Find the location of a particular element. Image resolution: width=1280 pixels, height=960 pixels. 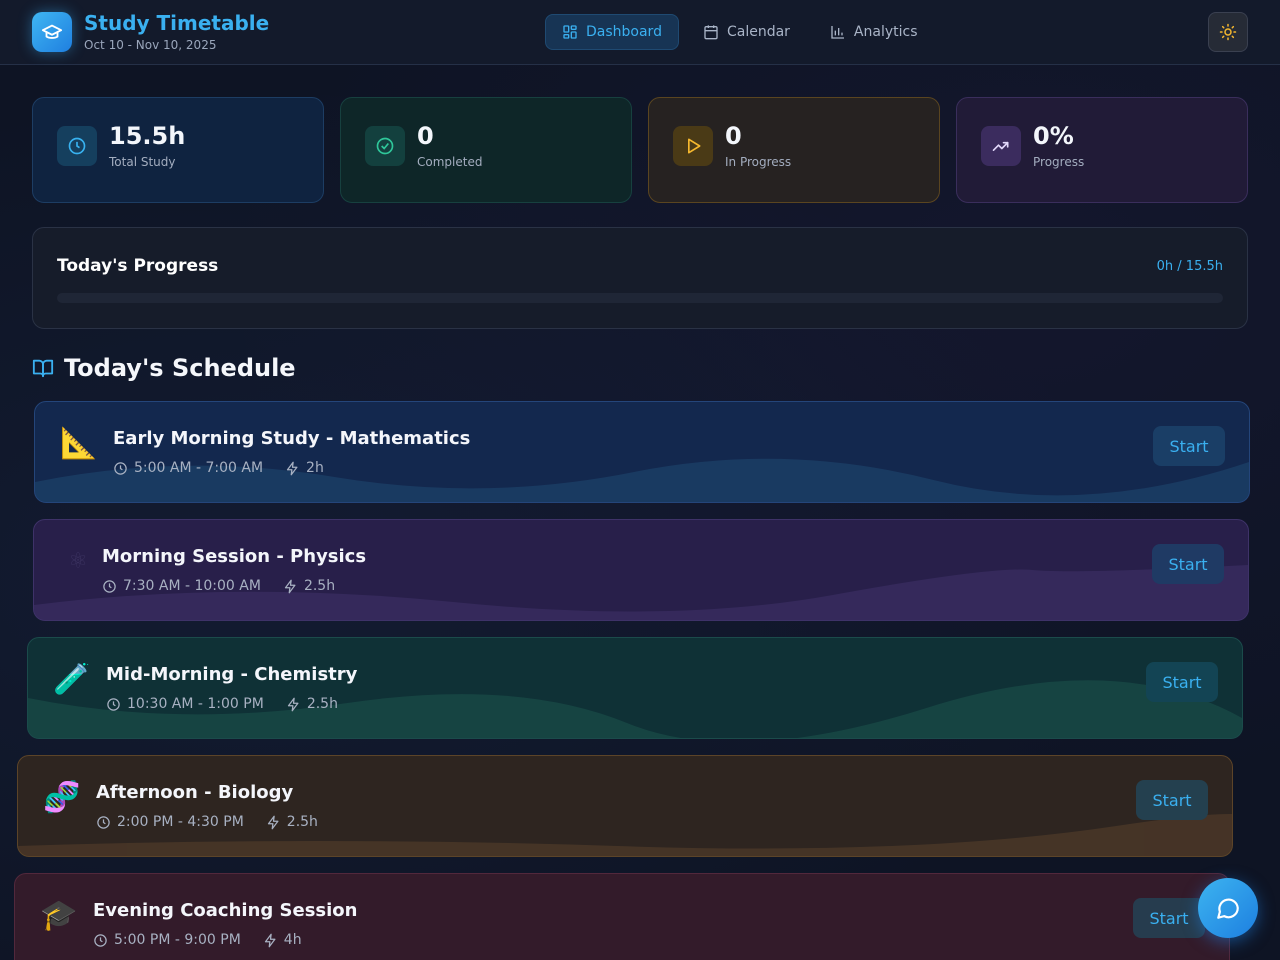

session-emoji: 📐 is located at coordinates (79, 443).